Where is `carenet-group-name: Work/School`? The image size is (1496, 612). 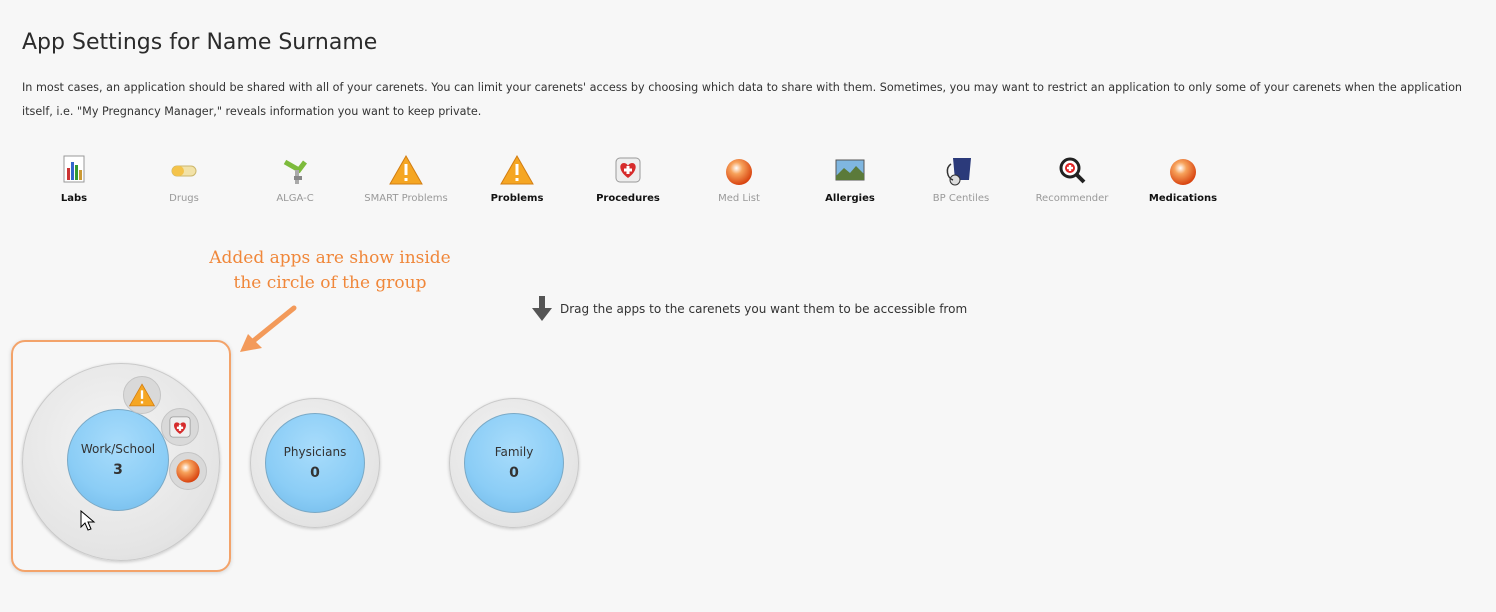
carenet-group-name: Work/School is located at coordinates (118, 449).